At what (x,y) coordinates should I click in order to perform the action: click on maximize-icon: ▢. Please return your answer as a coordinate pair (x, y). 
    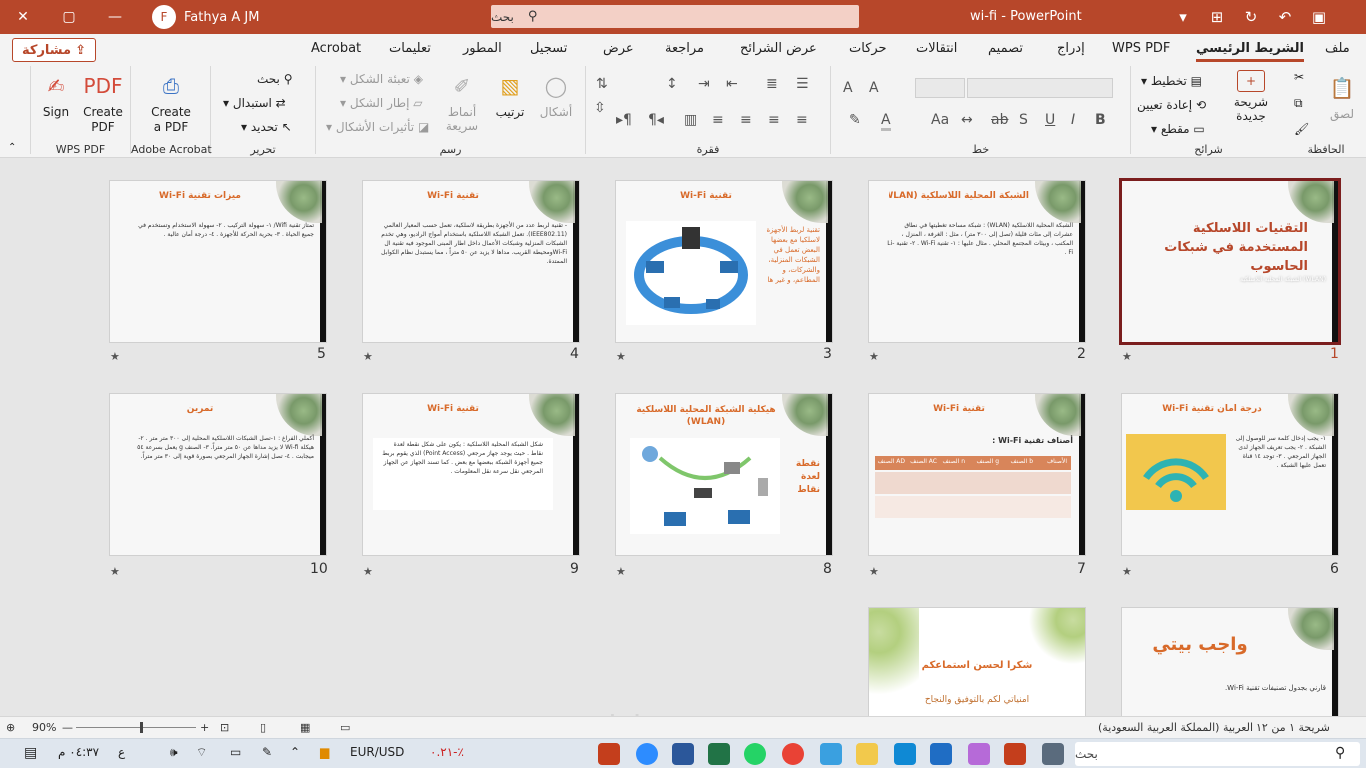
    Looking at the image, I should click on (69, 17).